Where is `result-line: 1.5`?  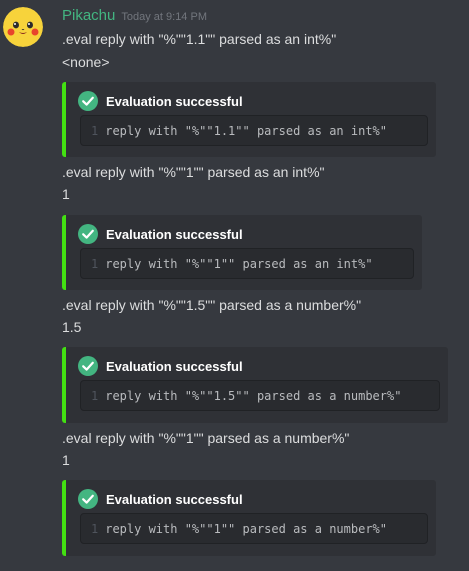 result-line: 1.5 is located at coordinates (72, 327).